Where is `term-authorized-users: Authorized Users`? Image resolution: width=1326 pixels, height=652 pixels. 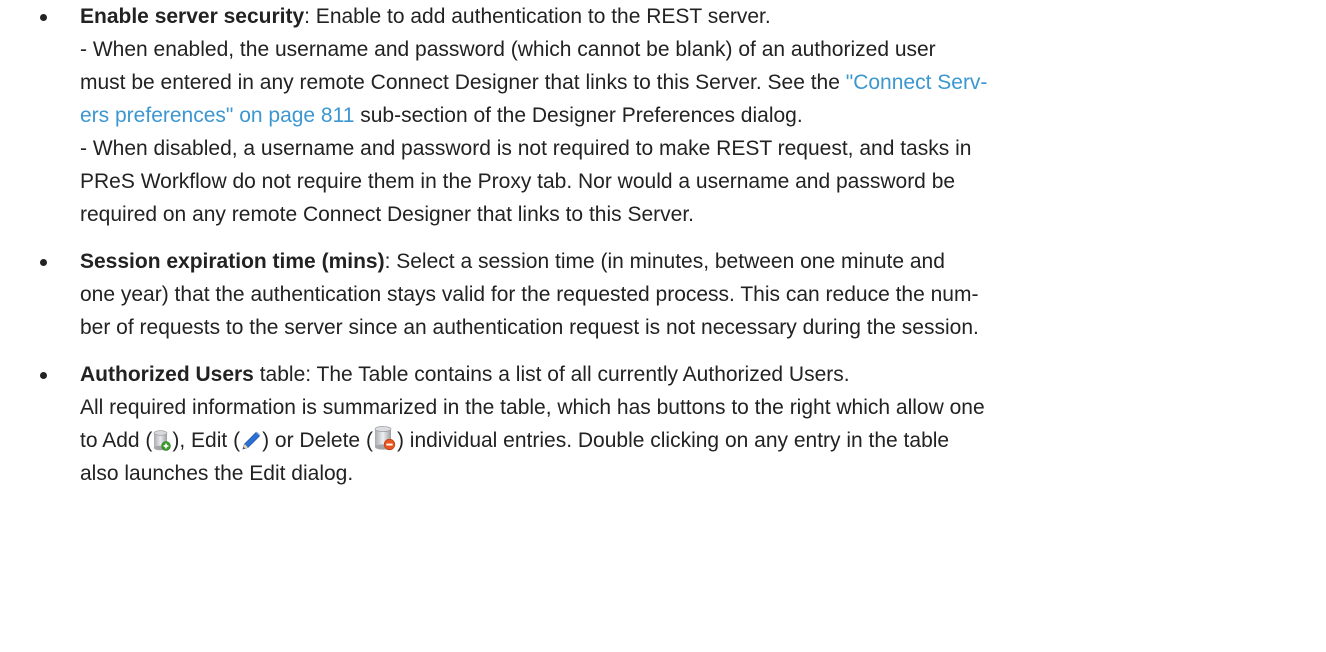
term-authorized-users: Authorized Users is located at coordinates (167, 374).